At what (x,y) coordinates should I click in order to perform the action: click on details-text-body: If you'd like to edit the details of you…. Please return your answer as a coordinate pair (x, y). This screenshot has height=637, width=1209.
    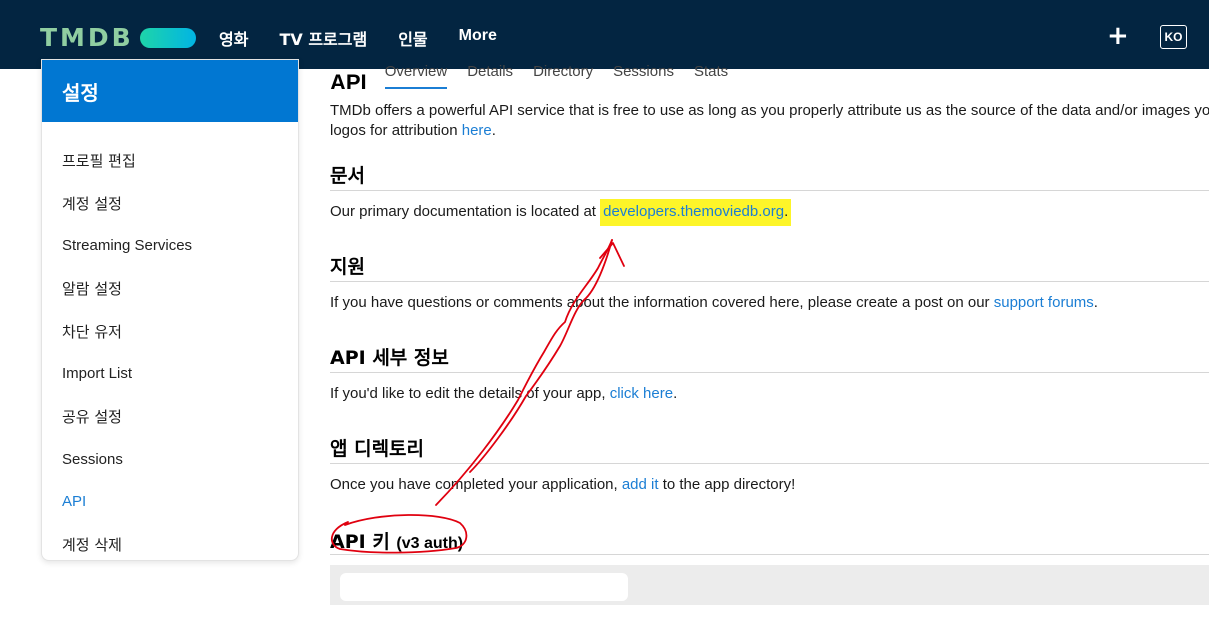
    Looking at the image, I should click on (470, 393).